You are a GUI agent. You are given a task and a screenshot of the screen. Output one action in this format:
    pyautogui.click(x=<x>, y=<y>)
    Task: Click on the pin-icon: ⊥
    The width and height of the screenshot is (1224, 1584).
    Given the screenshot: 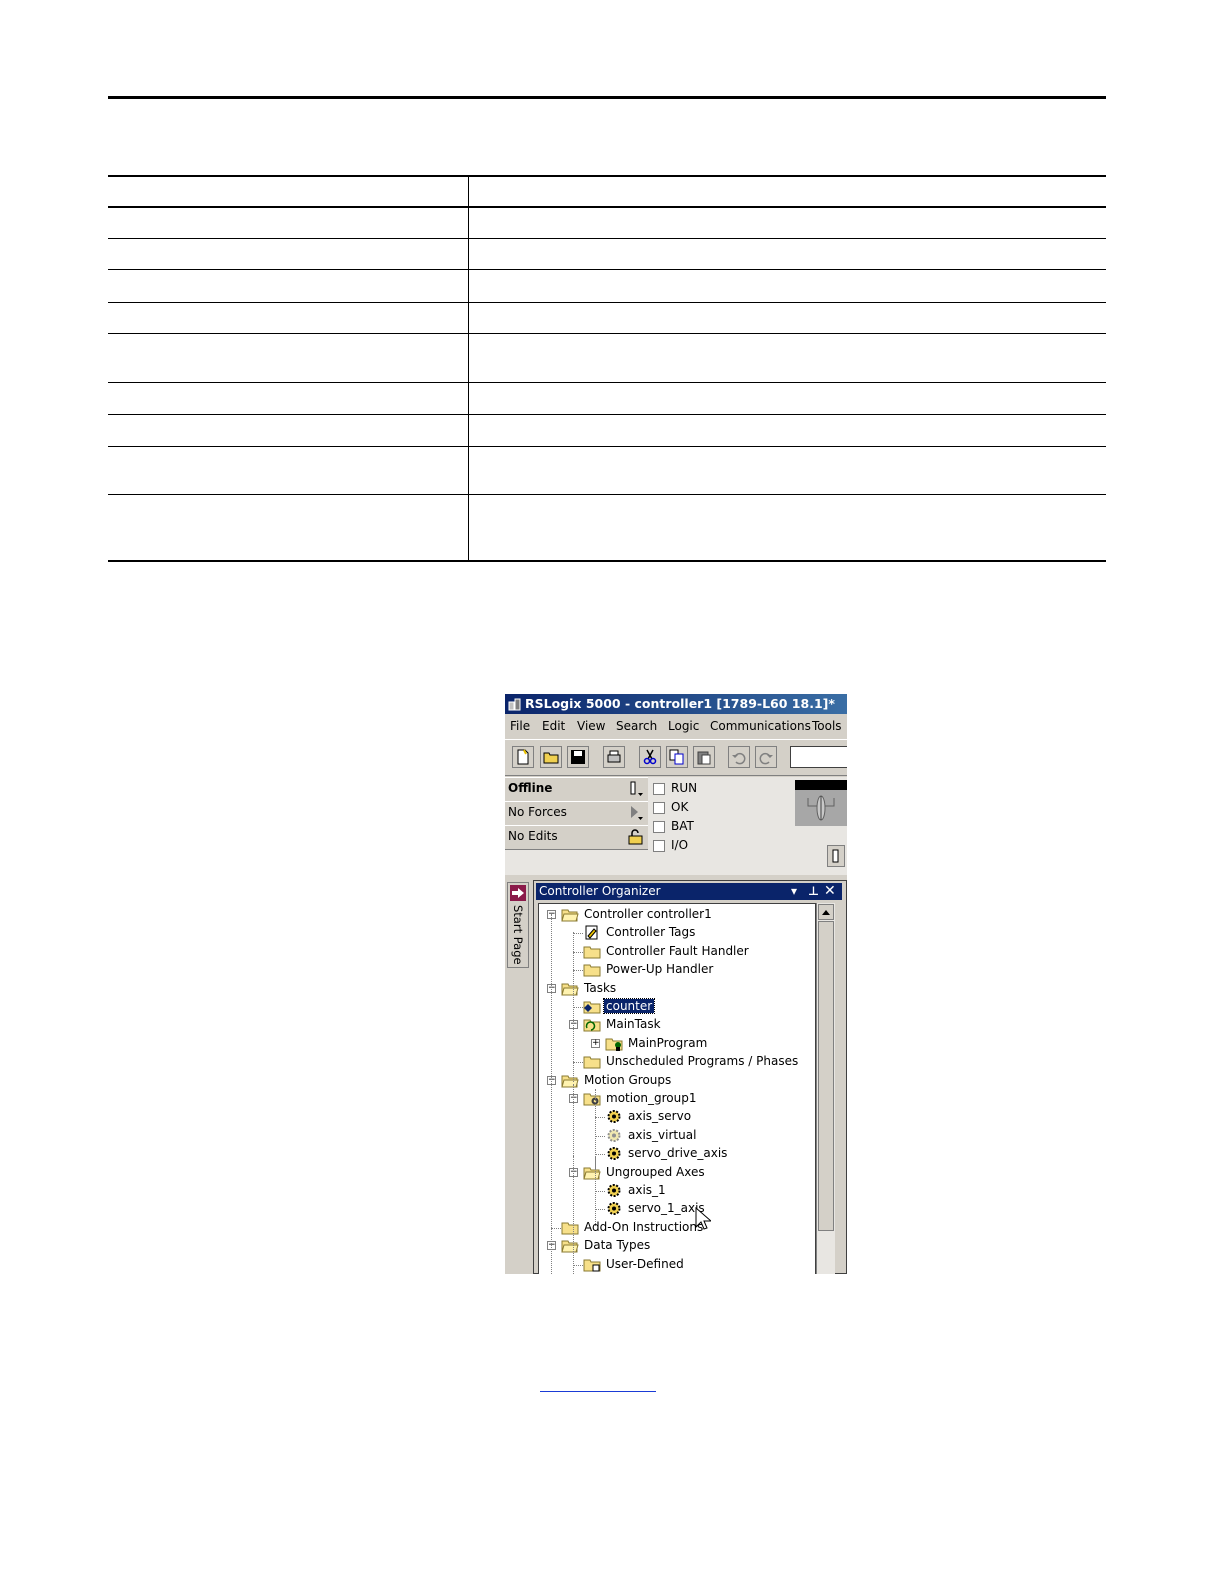 What is the action you would take?
    pyautogui.click(x=813, y=891)
    